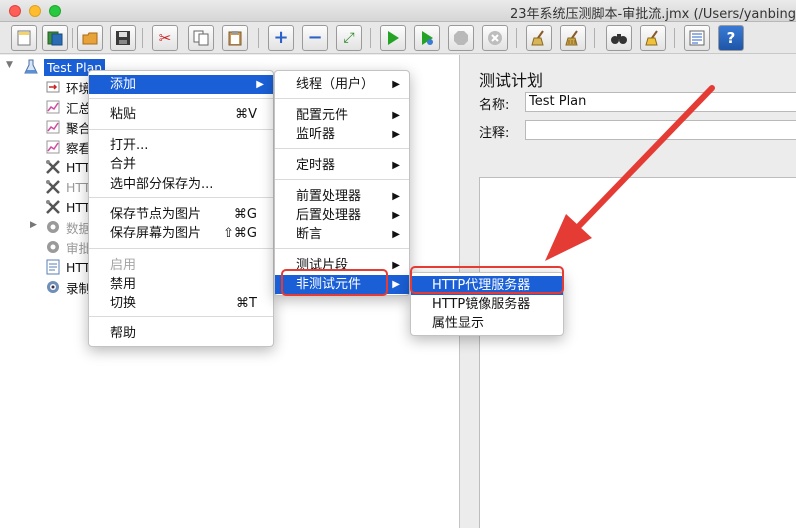 This screenshot has height=528, width=796. I want to click on annotation-box-non-test, so click(334, 282).